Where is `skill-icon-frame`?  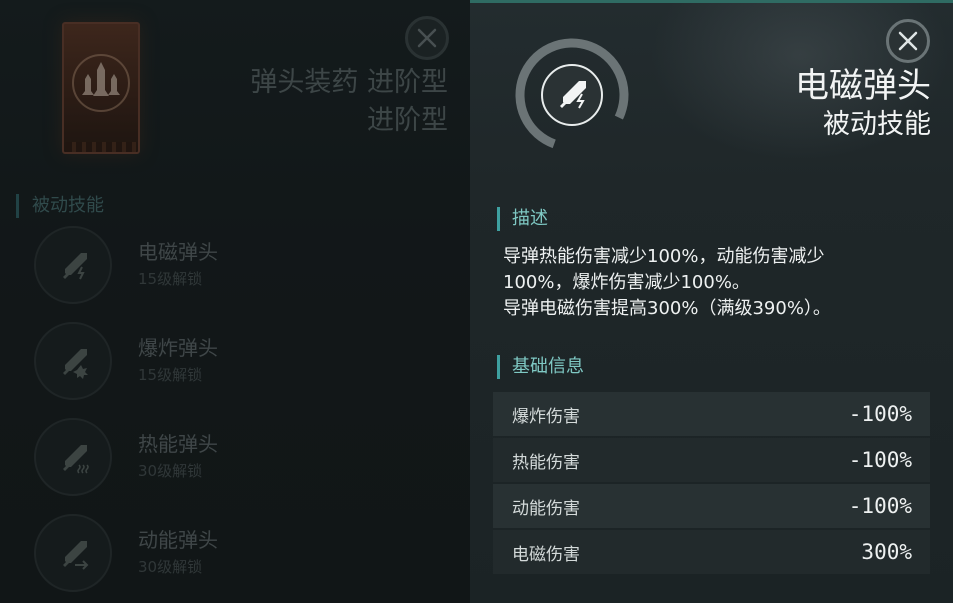 skill-icon-frame is located at coordinates (572, 95).